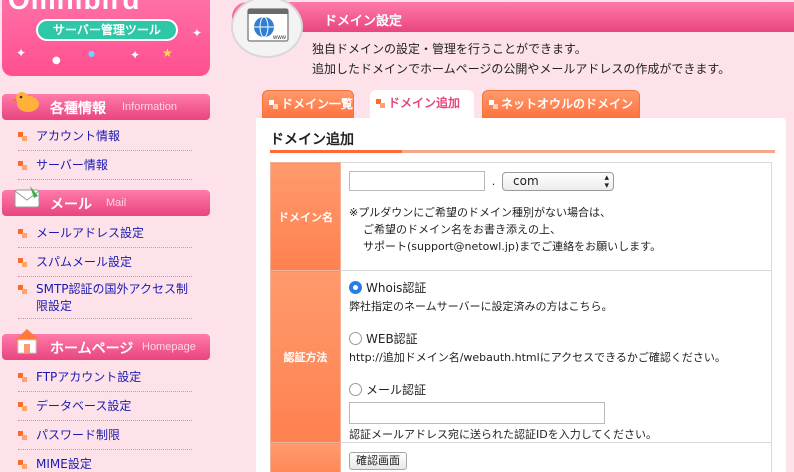  I want to click on page-description: 追加したドメインでホームページの公開やメールアドレスの作成ができます。, so click(521, 69).